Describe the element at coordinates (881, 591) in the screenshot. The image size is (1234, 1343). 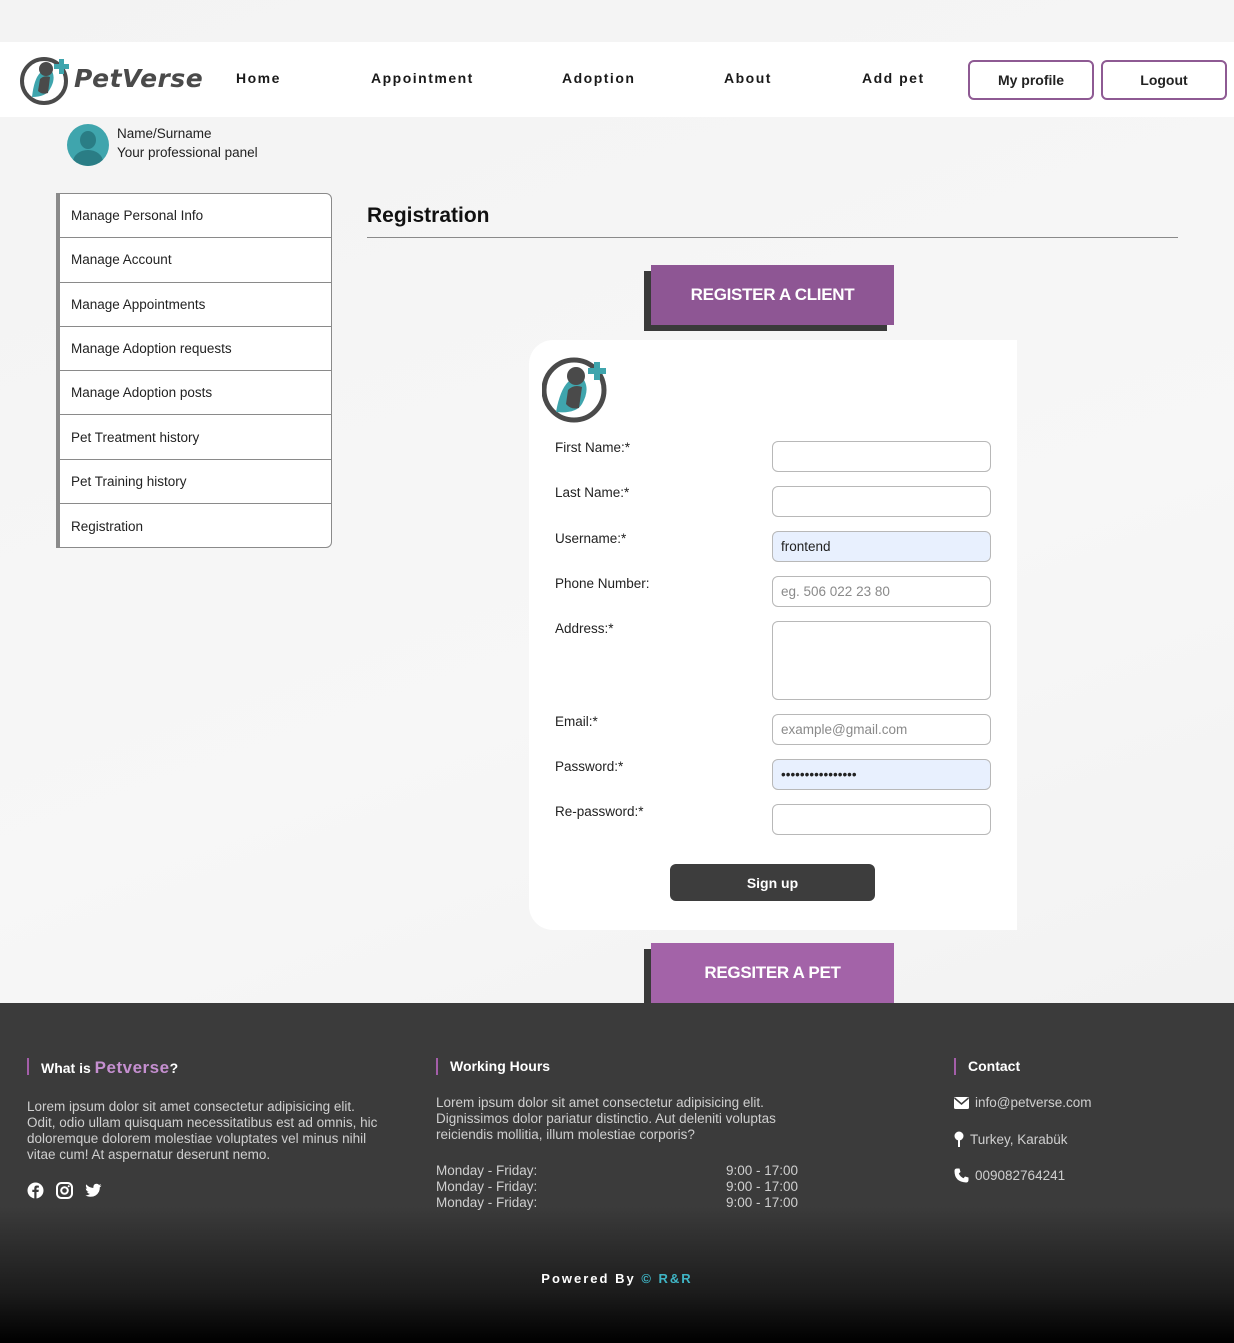
I see `phone-input` at that location.